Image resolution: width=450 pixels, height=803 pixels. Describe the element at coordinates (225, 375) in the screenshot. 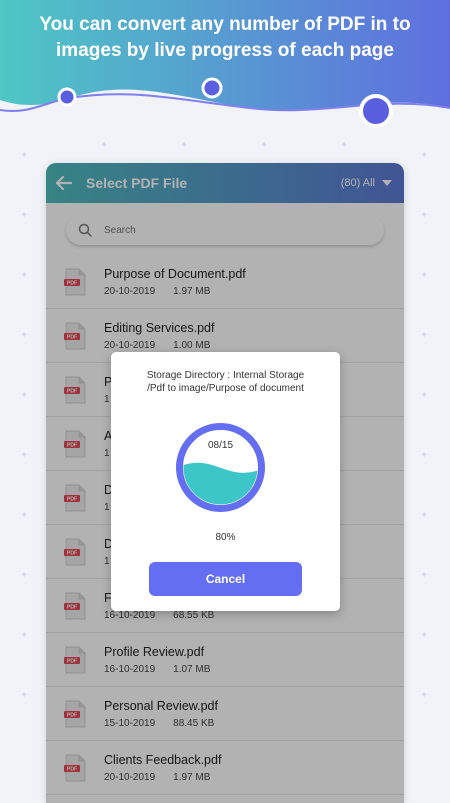

I see `storage-directory-line1: Storage Directory : Internal Storage` at that location.